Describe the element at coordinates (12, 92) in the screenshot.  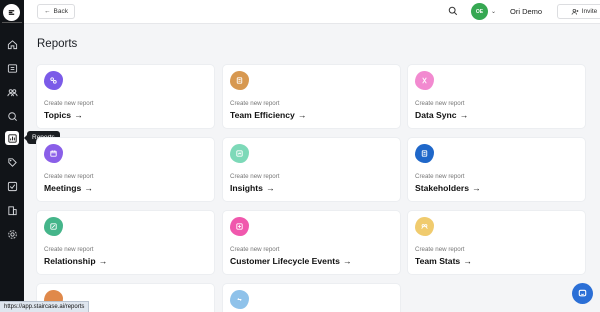
I see `people-icon` at that location.